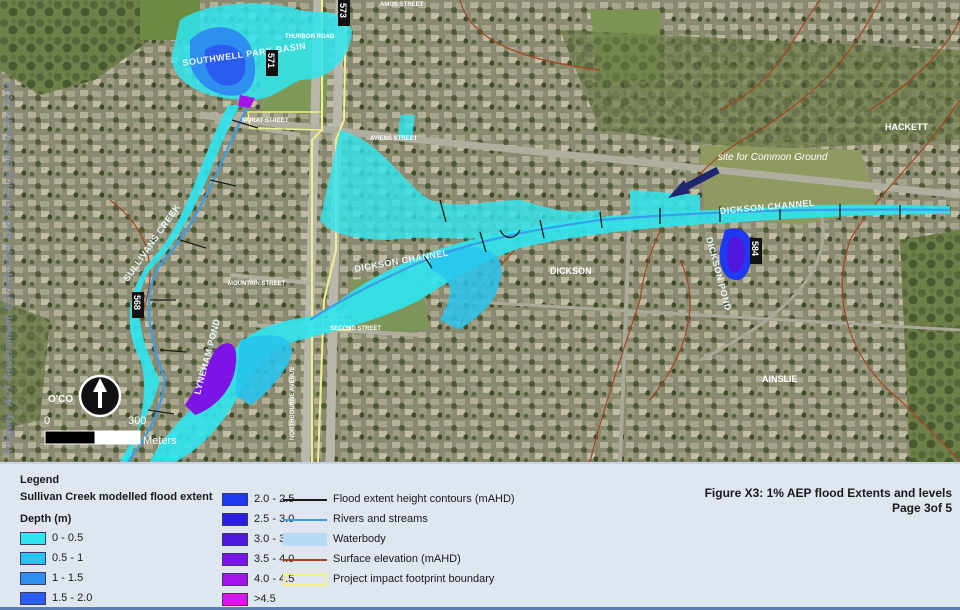 The image size is (960, 610). I want to click on legend-label: Flood extent height contours (mAHD), so click(424, 499).